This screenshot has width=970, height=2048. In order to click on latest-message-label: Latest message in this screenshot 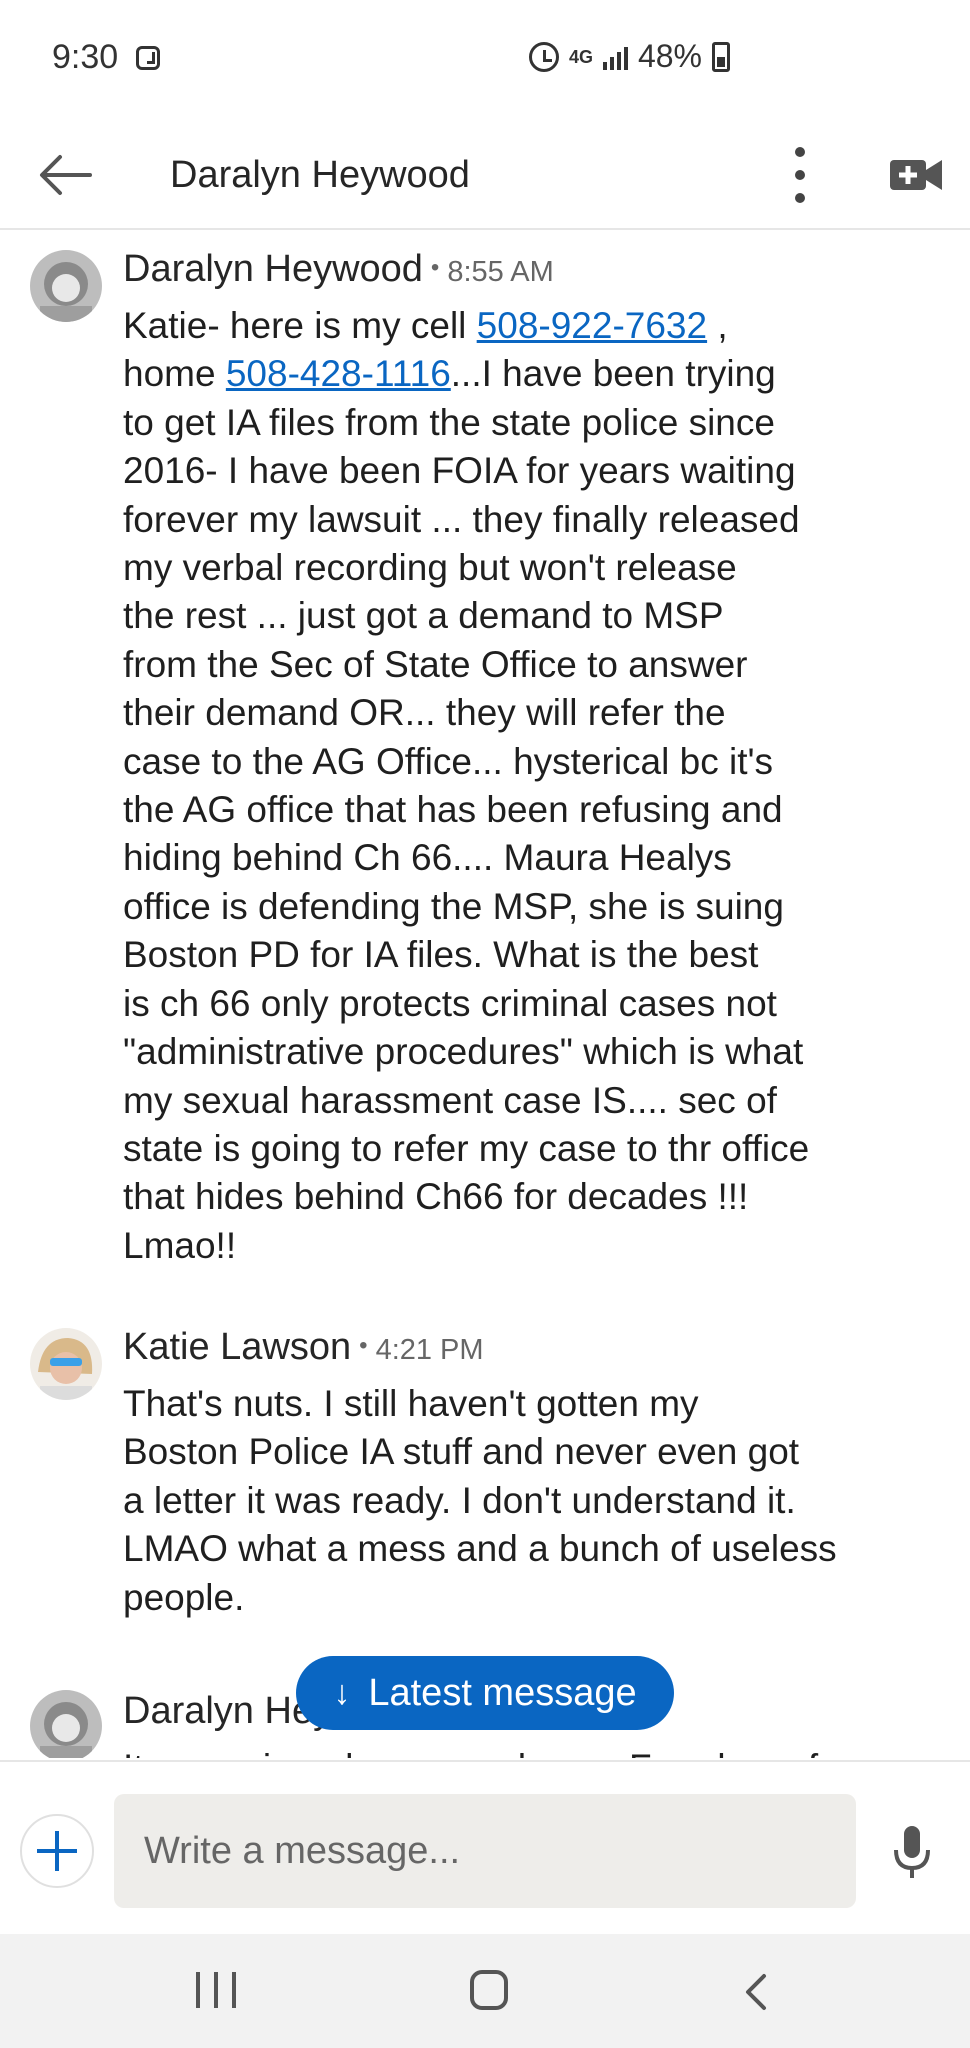, I will do `click(502, 1692)`.